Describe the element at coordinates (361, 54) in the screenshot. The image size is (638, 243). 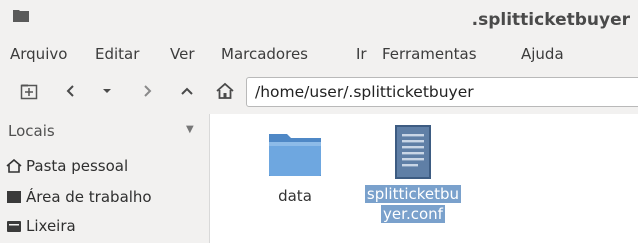
I see `menu-ir: Ir` at that location.